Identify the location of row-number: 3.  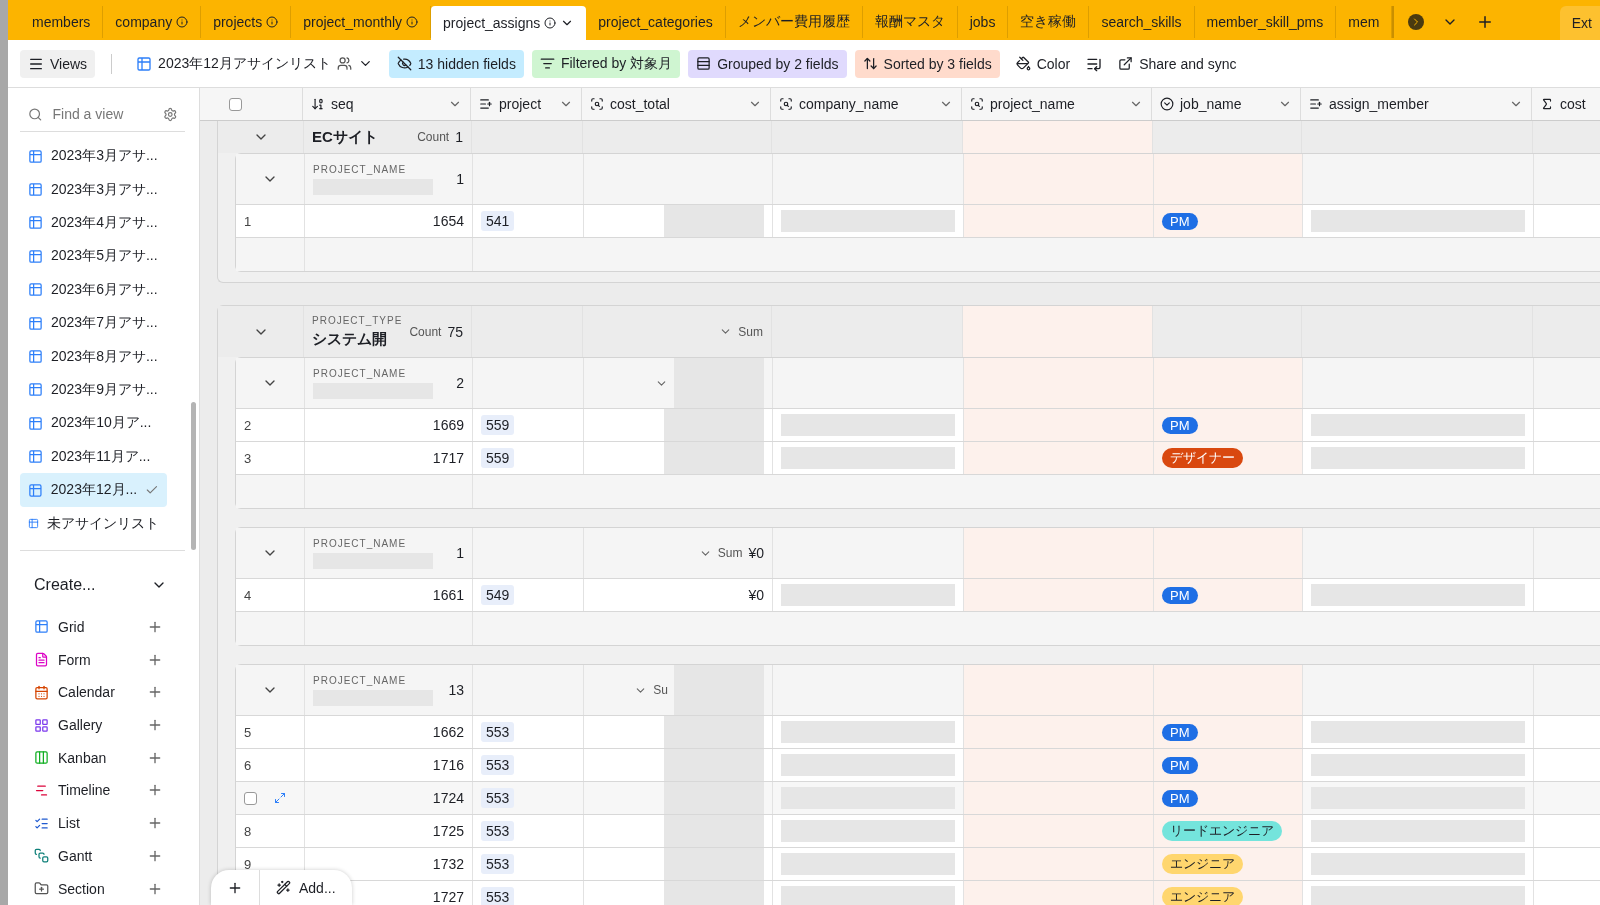
(248, 458).